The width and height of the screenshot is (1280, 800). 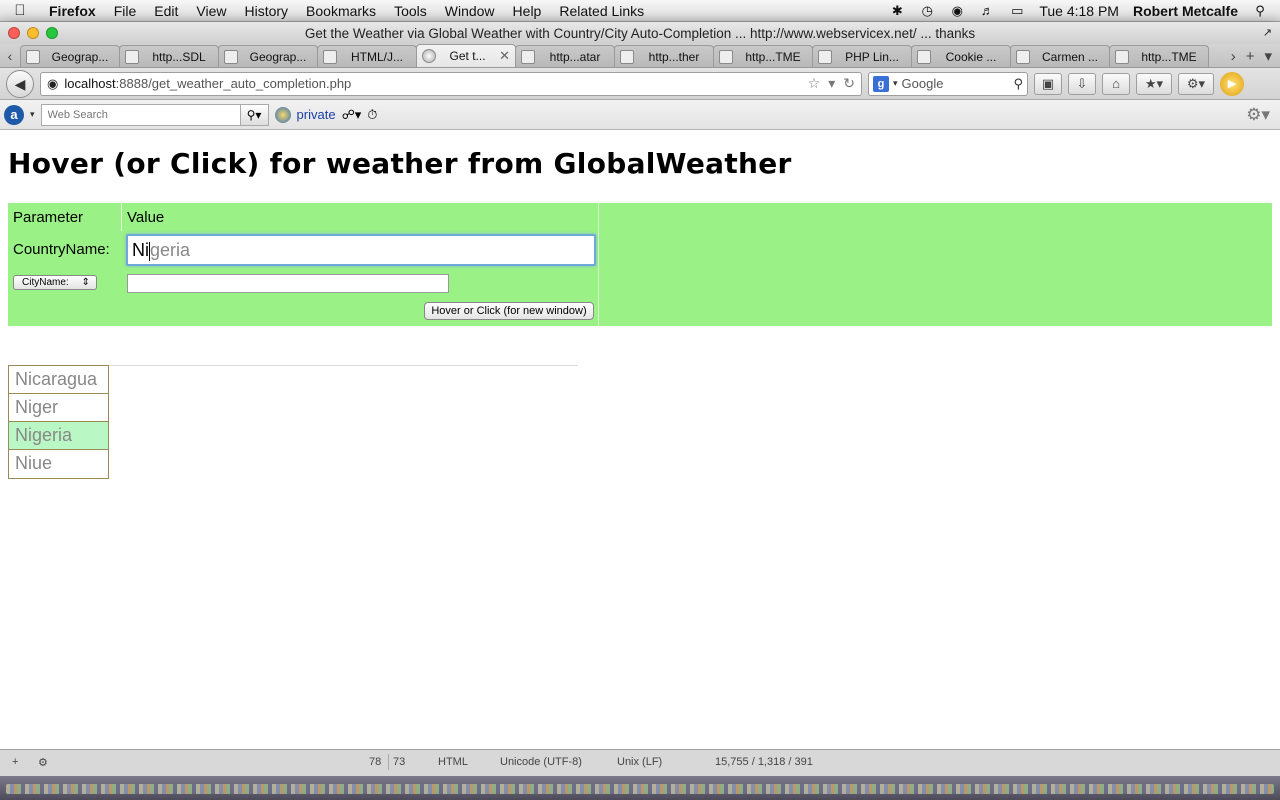 I want to click on list-all-tabs-icon: ▾, so click(x=1268, y=56).